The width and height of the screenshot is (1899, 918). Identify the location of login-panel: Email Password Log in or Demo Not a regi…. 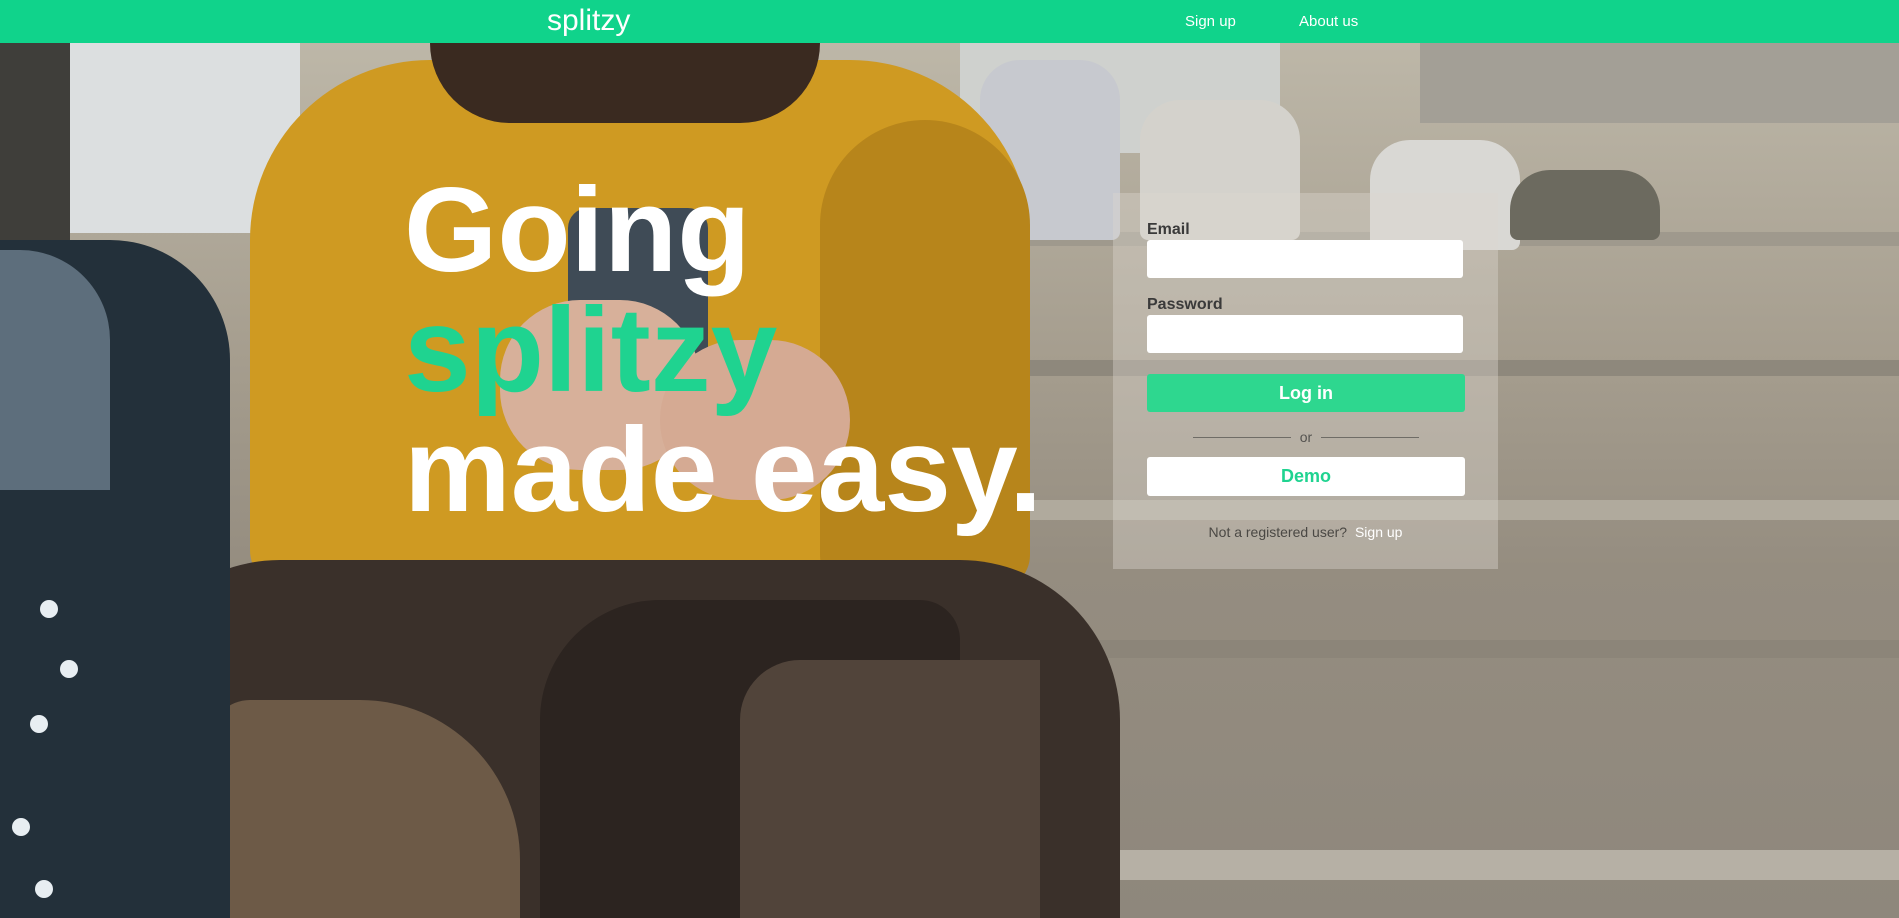
(1305, 381).